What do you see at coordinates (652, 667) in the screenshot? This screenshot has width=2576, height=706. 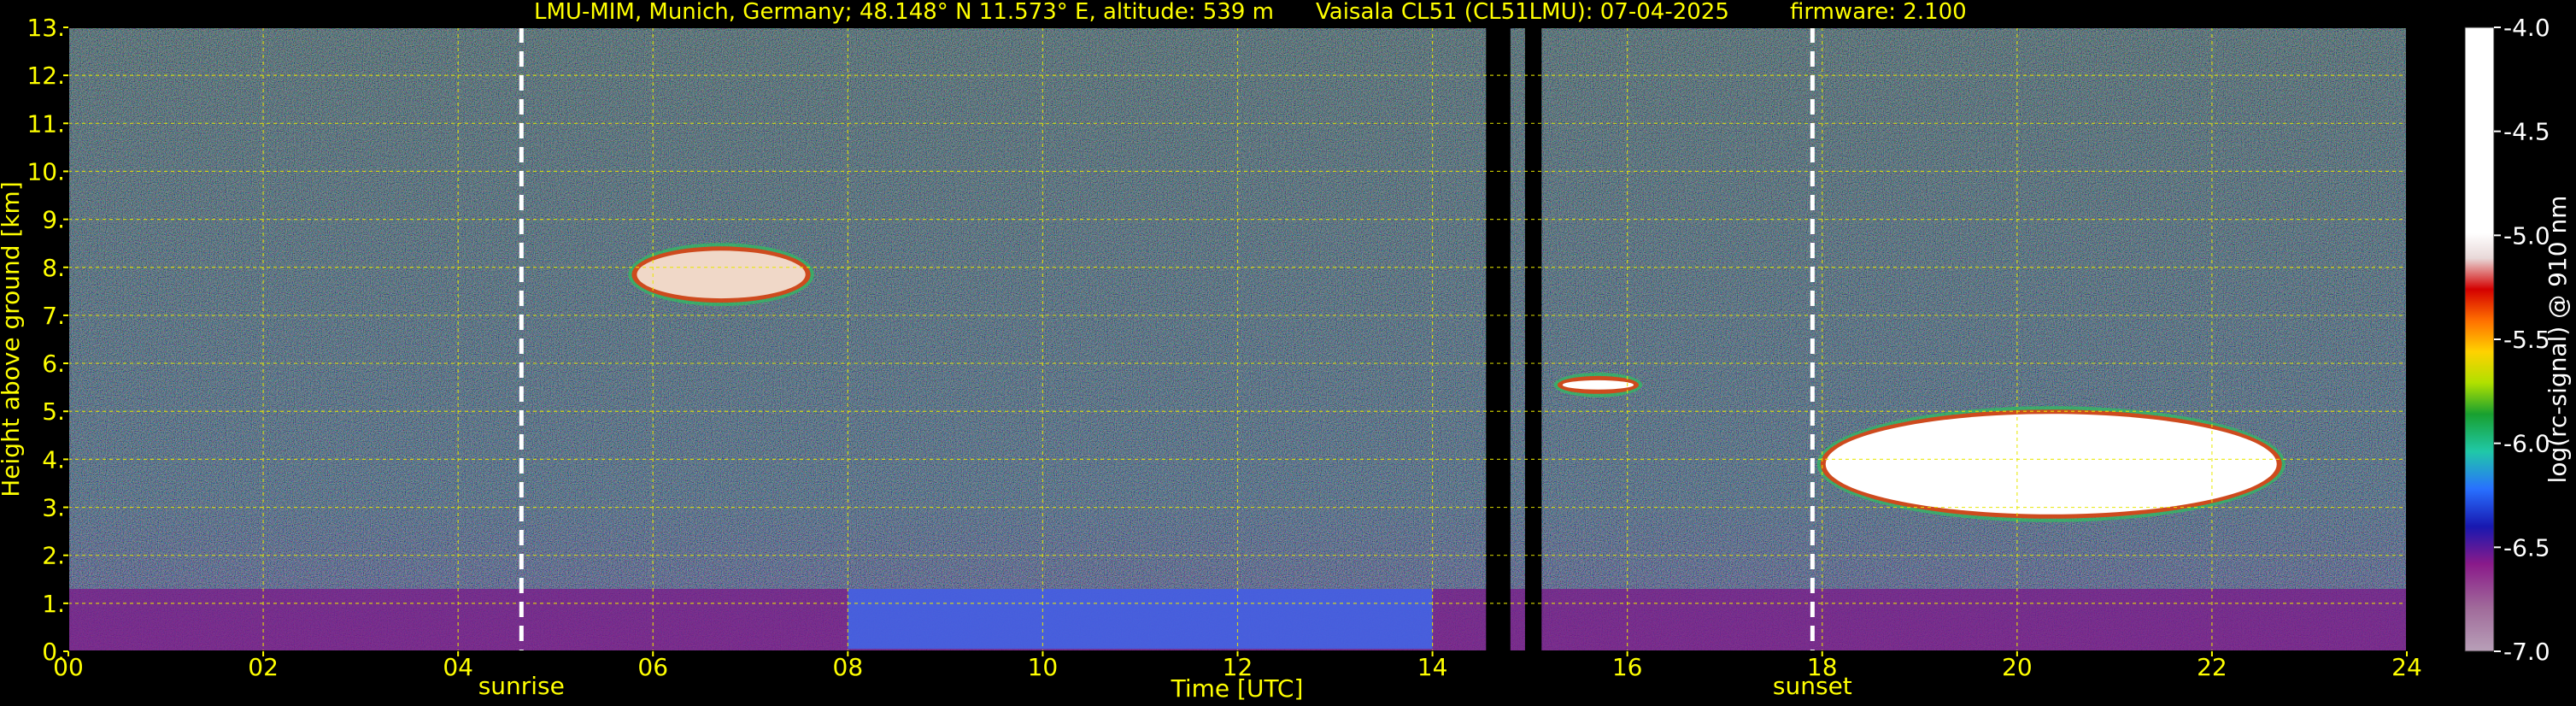 I see `x-tick-label: 06` at bounding box center [652, 667].